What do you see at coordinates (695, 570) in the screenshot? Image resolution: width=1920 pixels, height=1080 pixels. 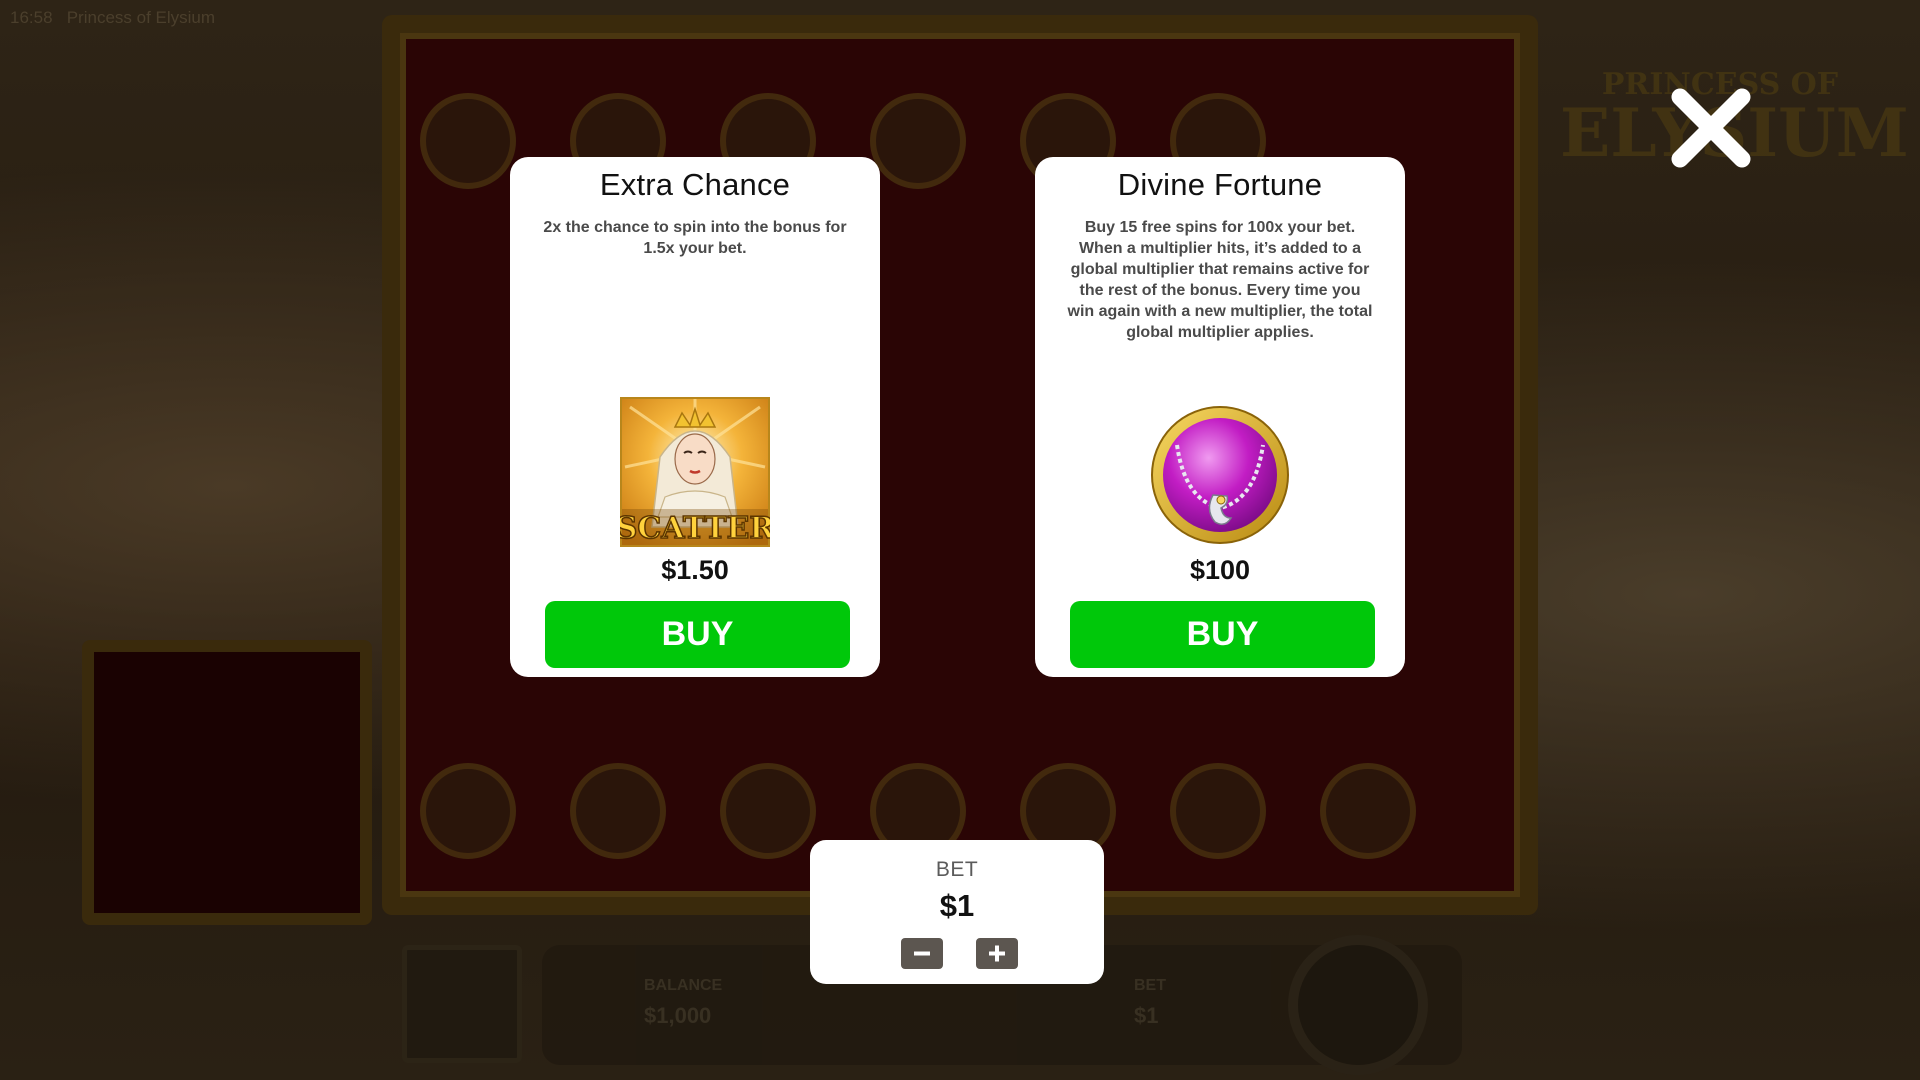 I see `card-price: $1.50` at bounding box center [695, 570].